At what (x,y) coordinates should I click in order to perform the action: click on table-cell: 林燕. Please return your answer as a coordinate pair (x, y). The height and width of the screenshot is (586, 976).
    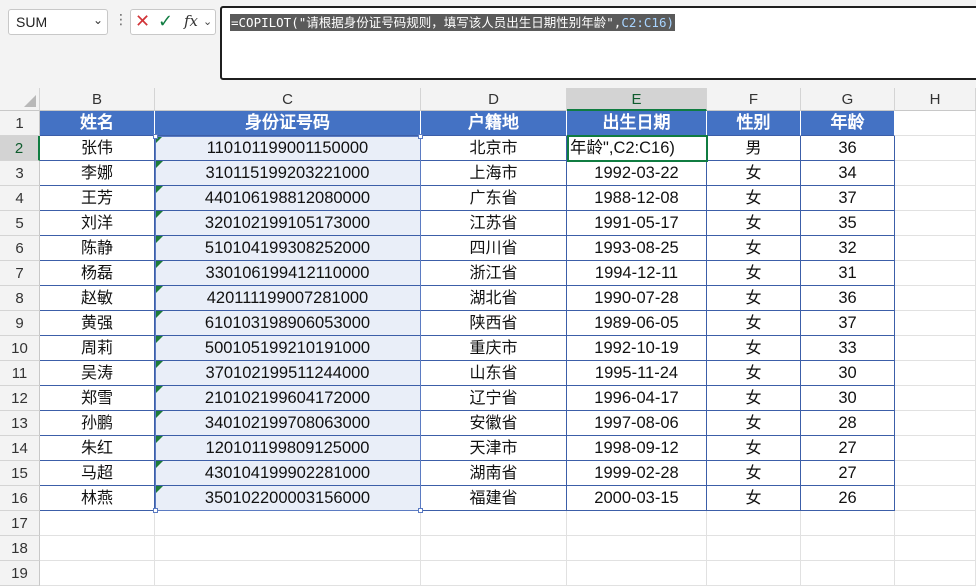
    Looking at the image, I should click on (97, 498).